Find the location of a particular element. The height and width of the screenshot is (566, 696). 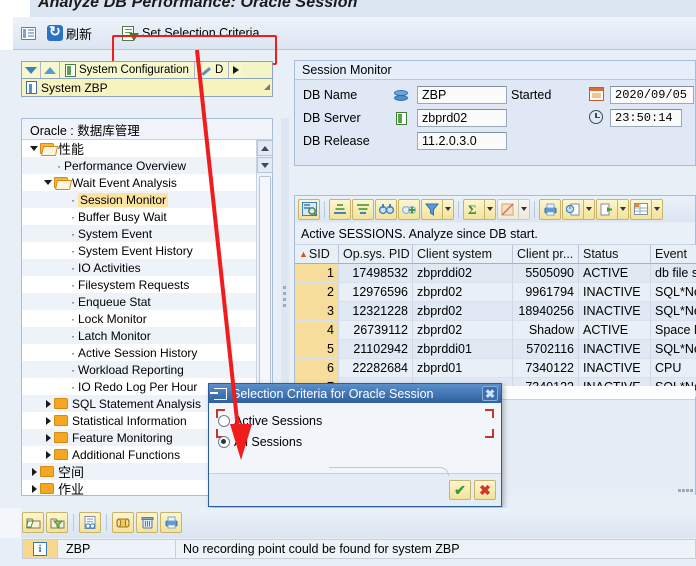

layout-button is located at coordinates (28, 33).